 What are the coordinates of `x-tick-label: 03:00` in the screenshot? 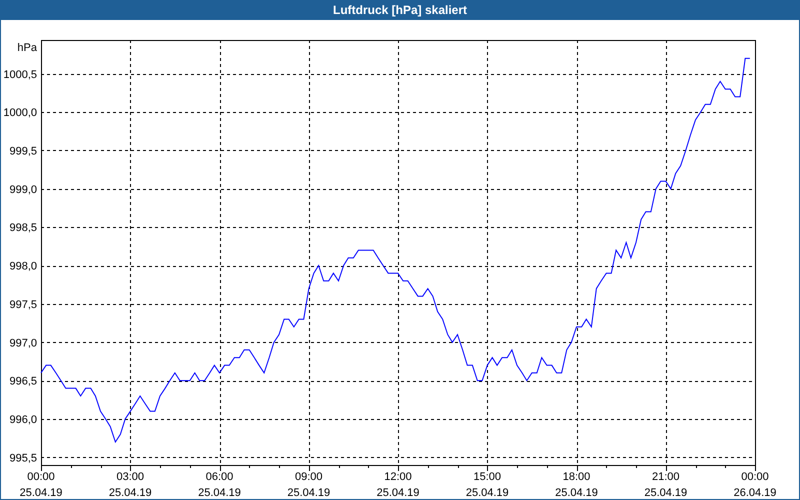 It's located at (130, 477).